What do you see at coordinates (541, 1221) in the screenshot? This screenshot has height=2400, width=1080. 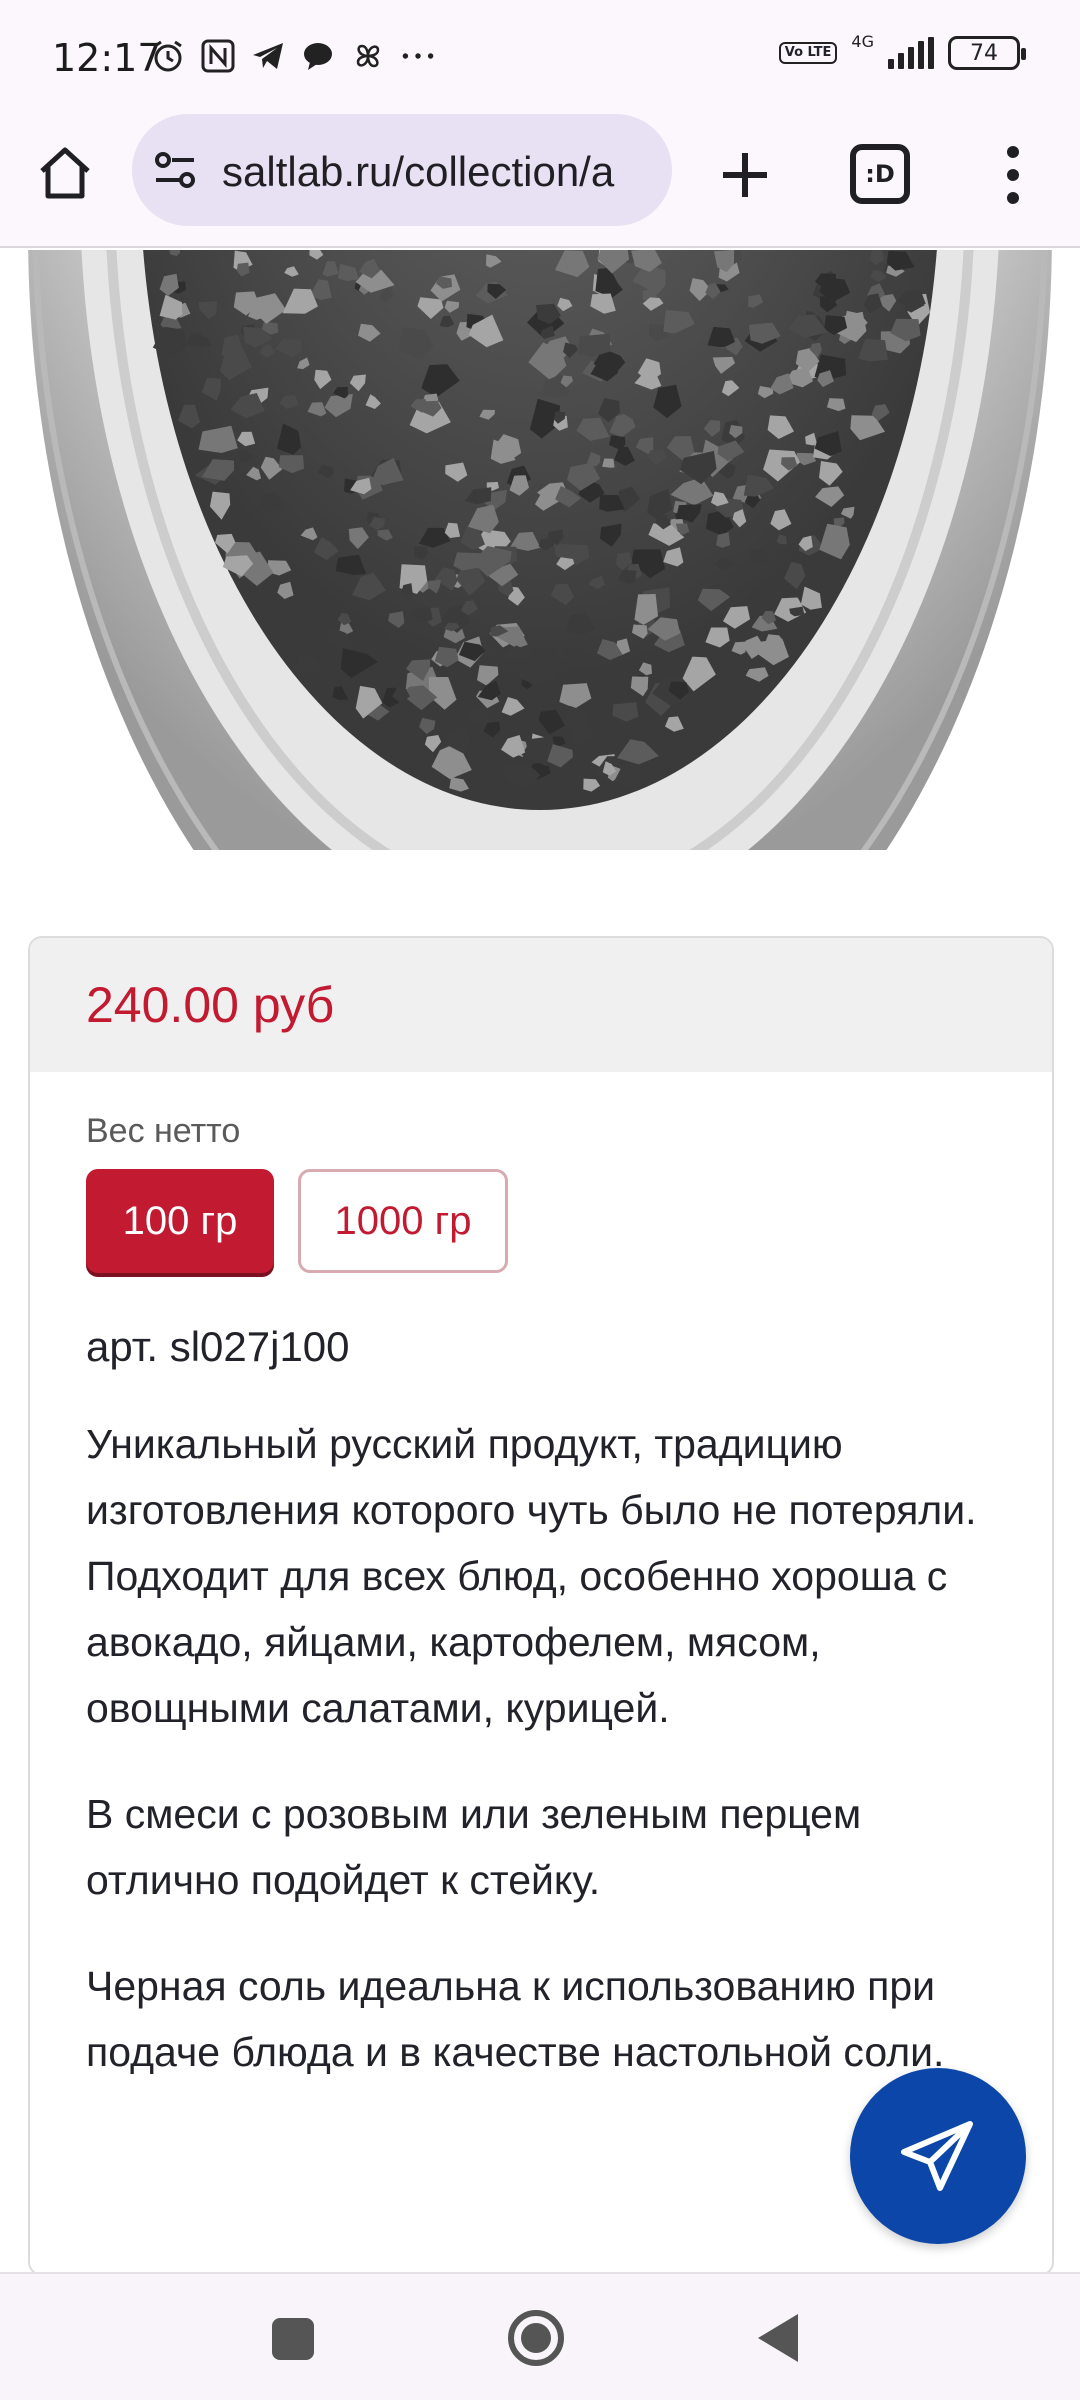 I see `weight-options: 100 гр 1000 гр` at bounding box center [541, 1221].